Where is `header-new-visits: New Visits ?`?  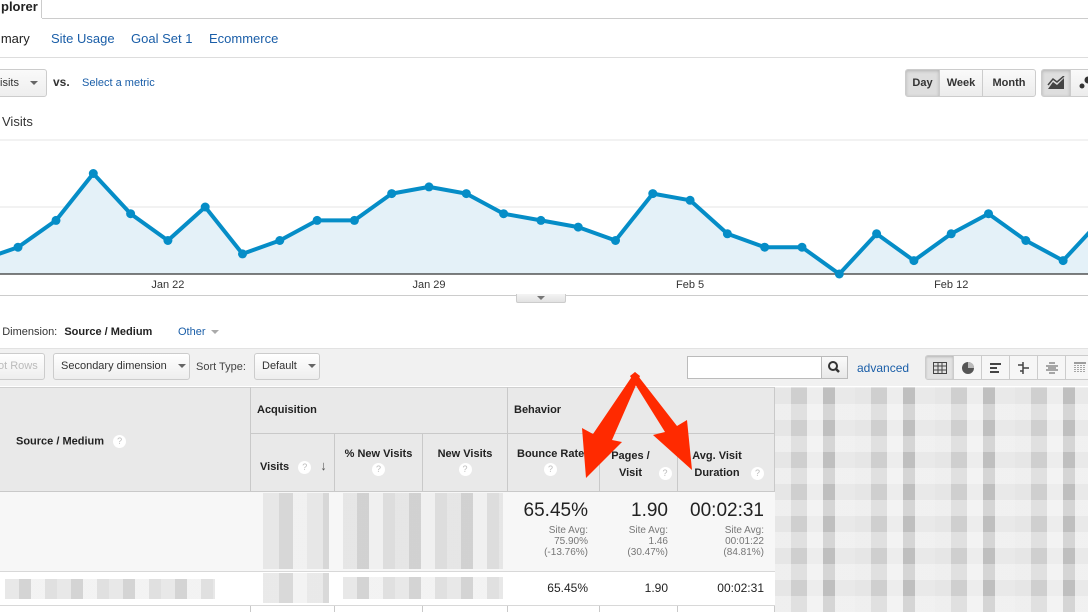 header-new-visits: New Visits ? is located at coordinates (465, 462).